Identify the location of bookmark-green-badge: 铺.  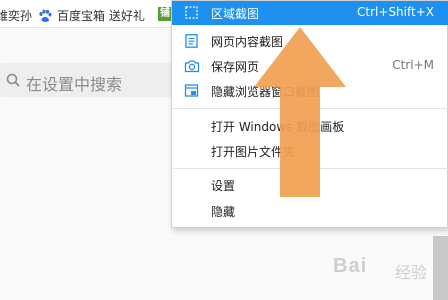
(165, 14).